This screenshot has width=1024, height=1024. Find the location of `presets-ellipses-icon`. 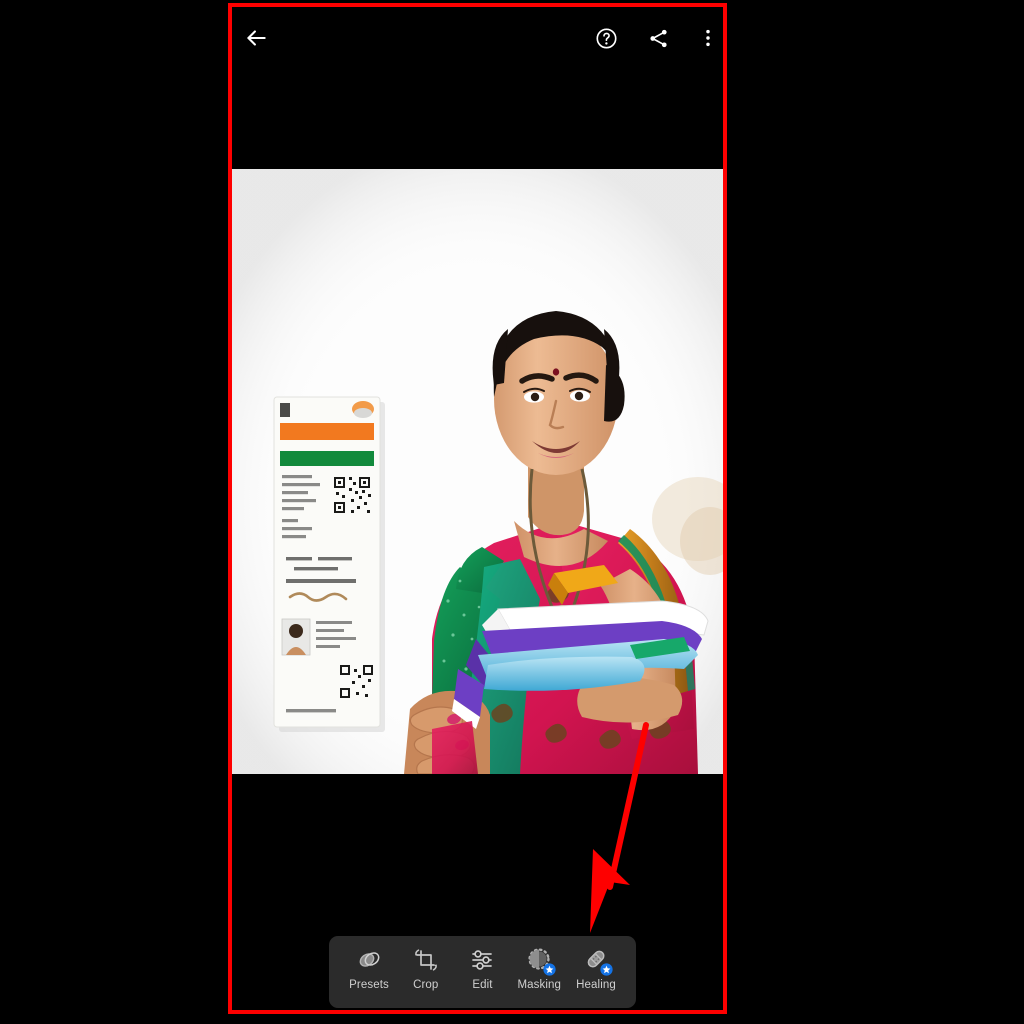

presets-ellipses-icon is located at coordinates (369, 960).